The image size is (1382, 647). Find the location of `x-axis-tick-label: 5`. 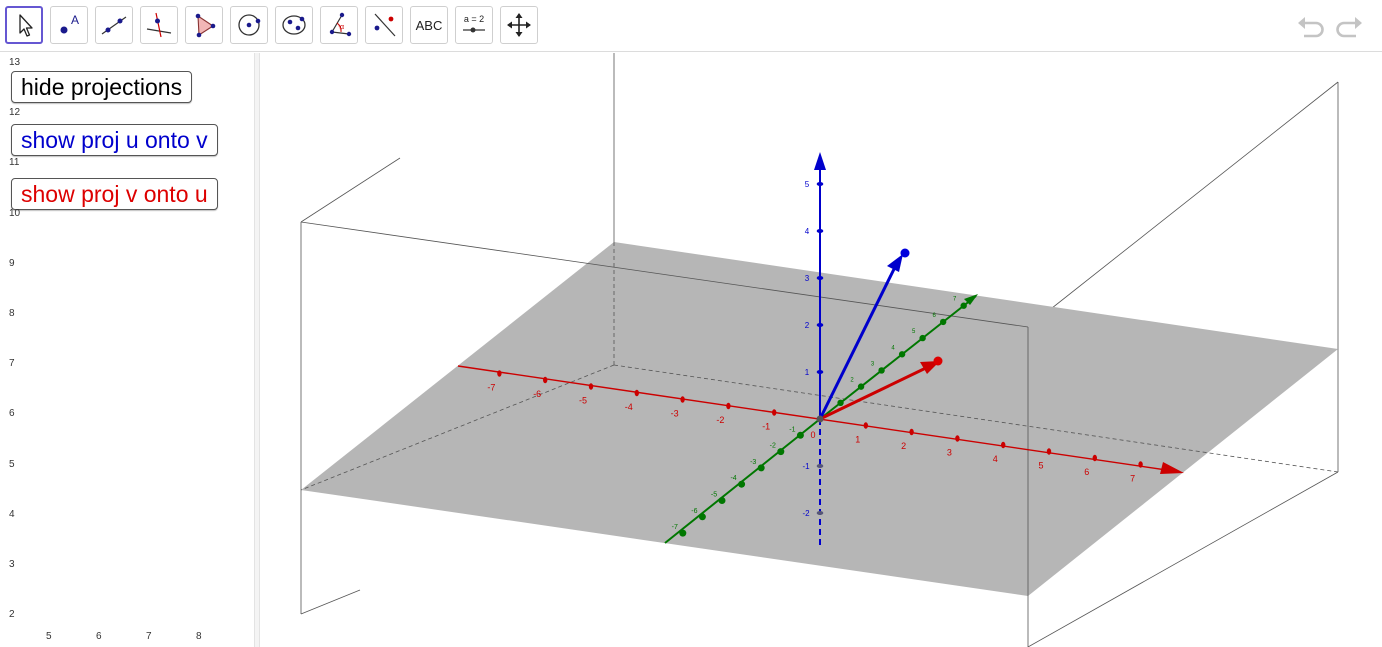

x-axis-tick-label: 5 is located at coordinates (1040, 466).